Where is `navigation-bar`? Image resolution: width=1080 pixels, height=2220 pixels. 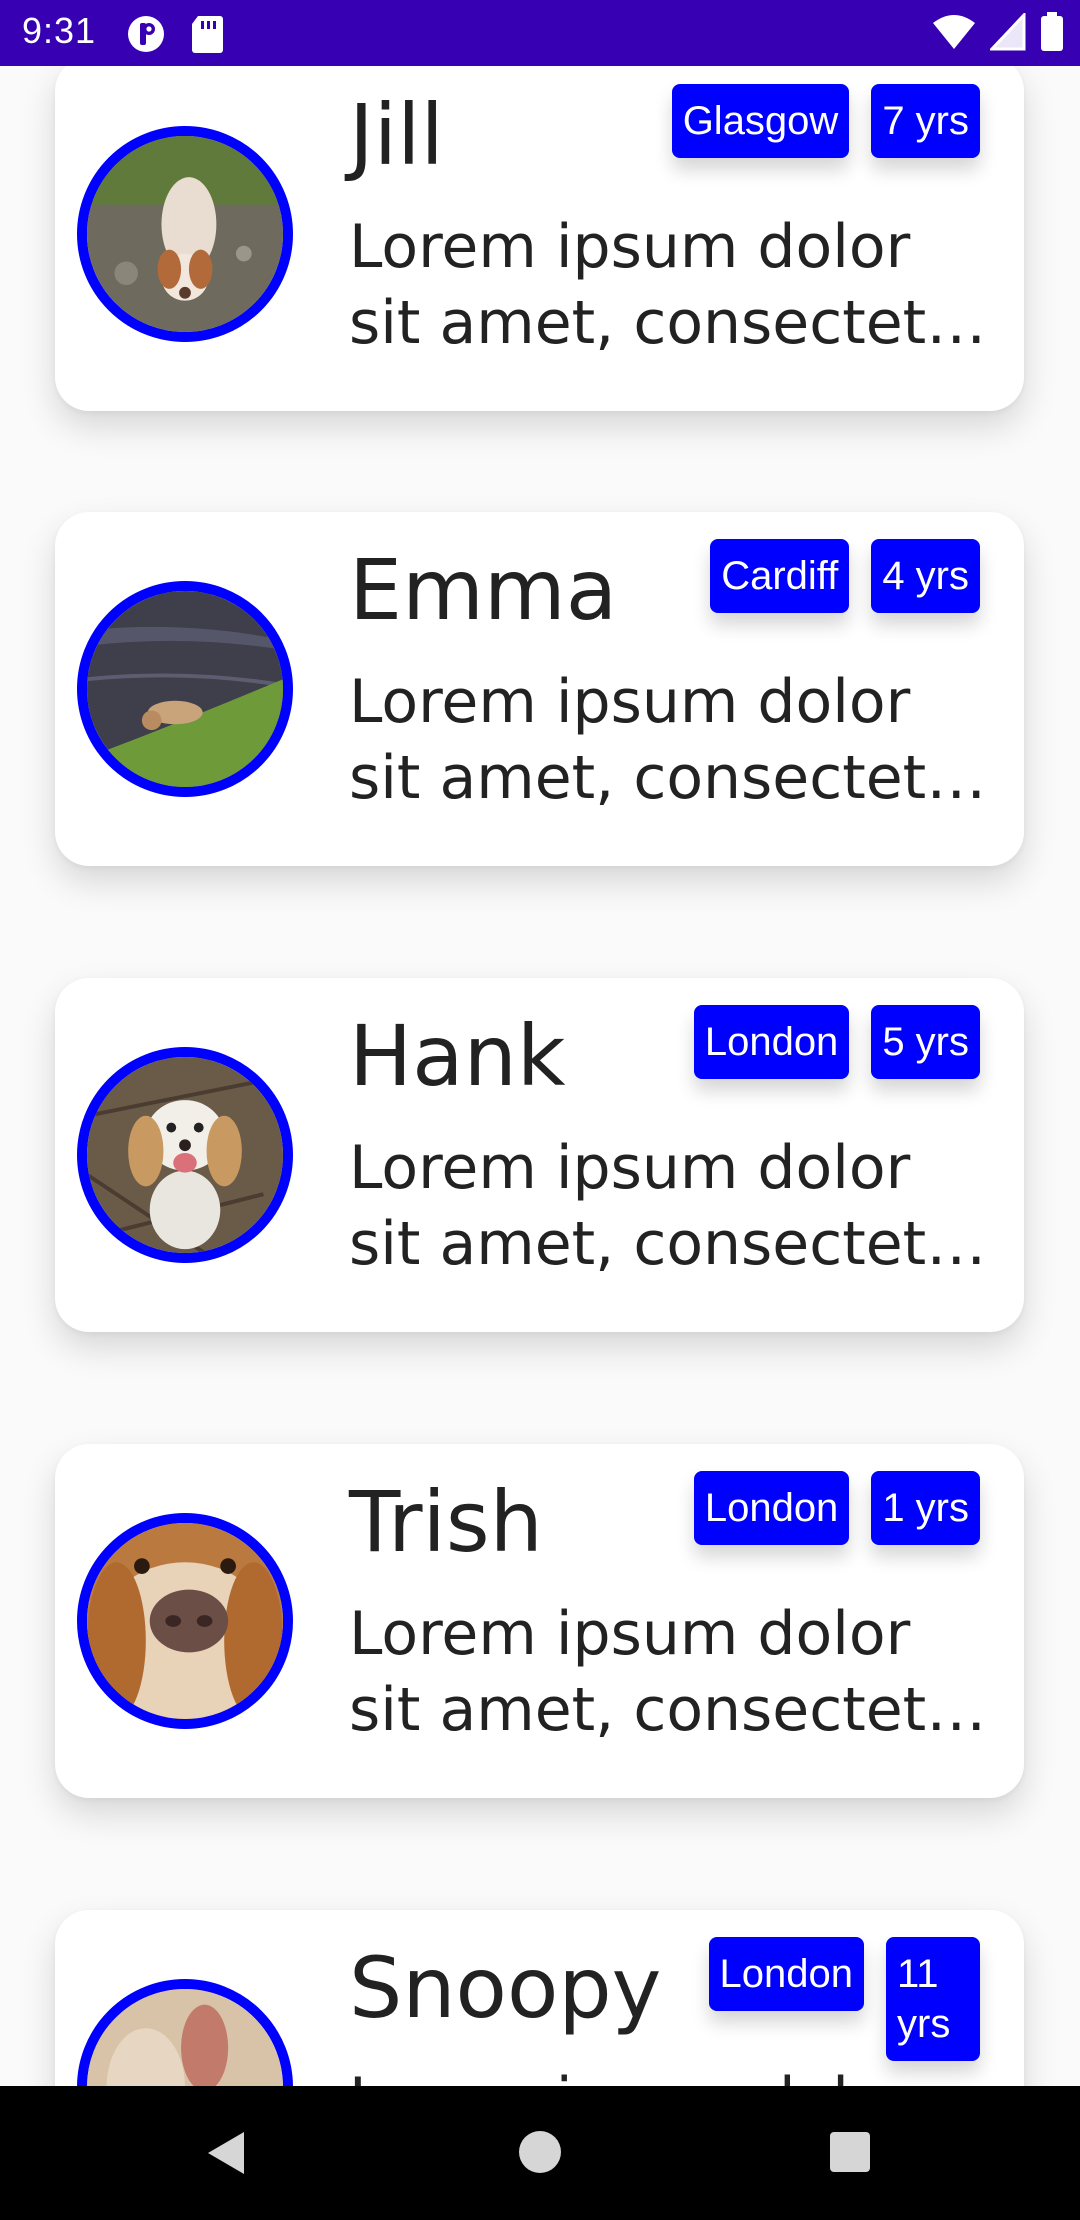
navigation-bar is located at coordinates (540, 2153).